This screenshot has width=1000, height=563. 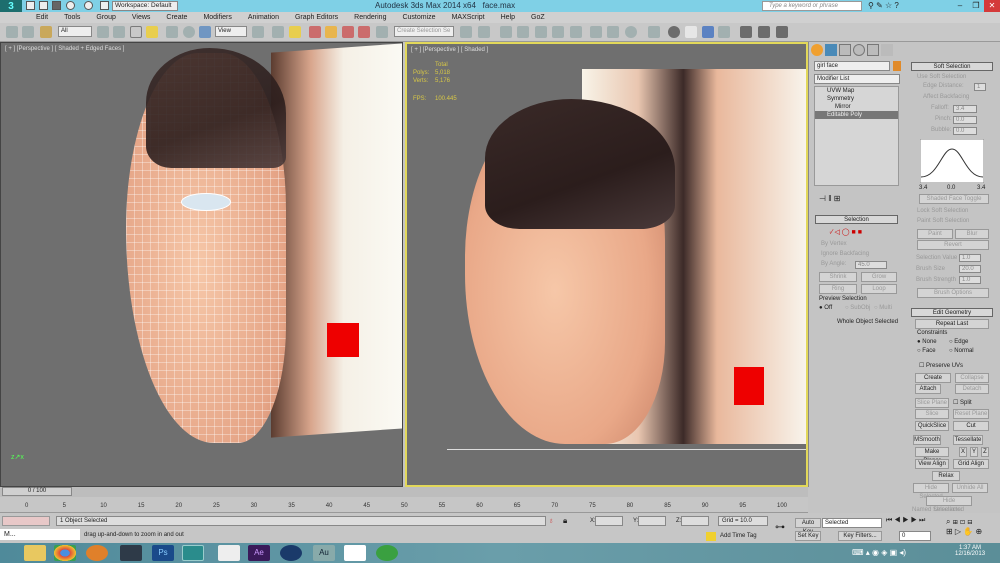 I want to click on workspace-dropdown: Workspace: Default, so click(x=145, y=6).